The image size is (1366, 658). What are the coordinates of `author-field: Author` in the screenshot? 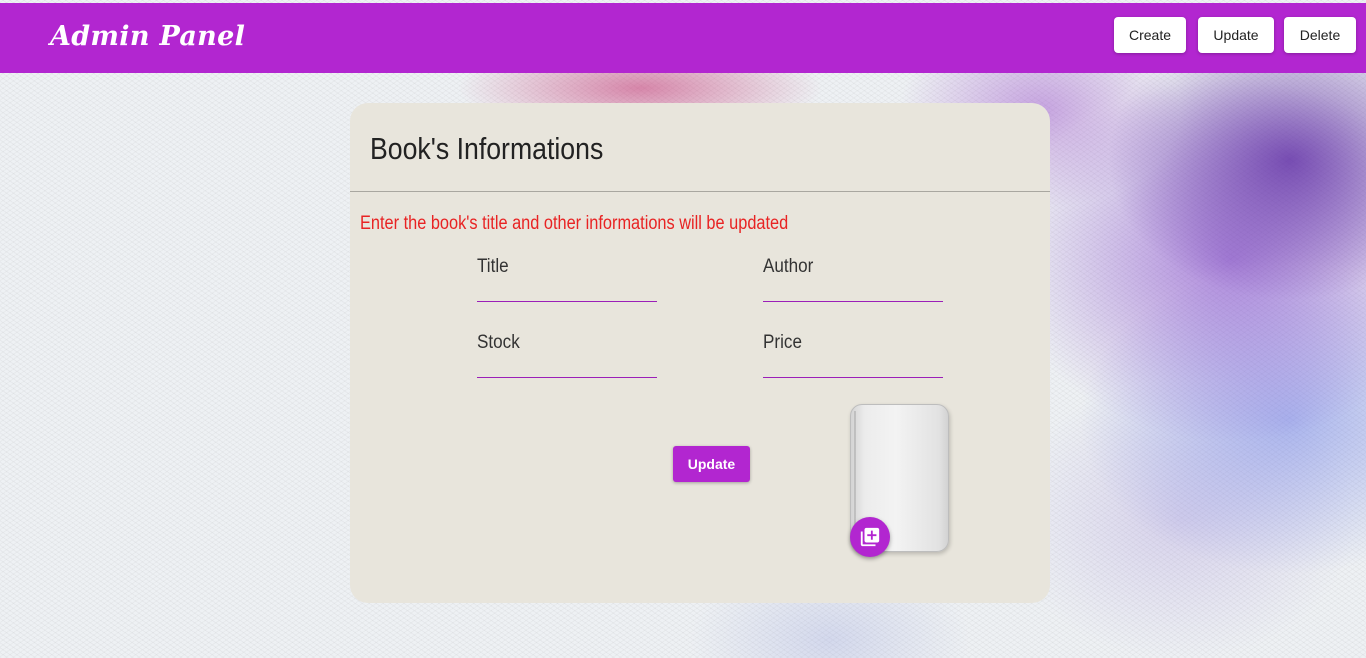 It's located at (853, 279).